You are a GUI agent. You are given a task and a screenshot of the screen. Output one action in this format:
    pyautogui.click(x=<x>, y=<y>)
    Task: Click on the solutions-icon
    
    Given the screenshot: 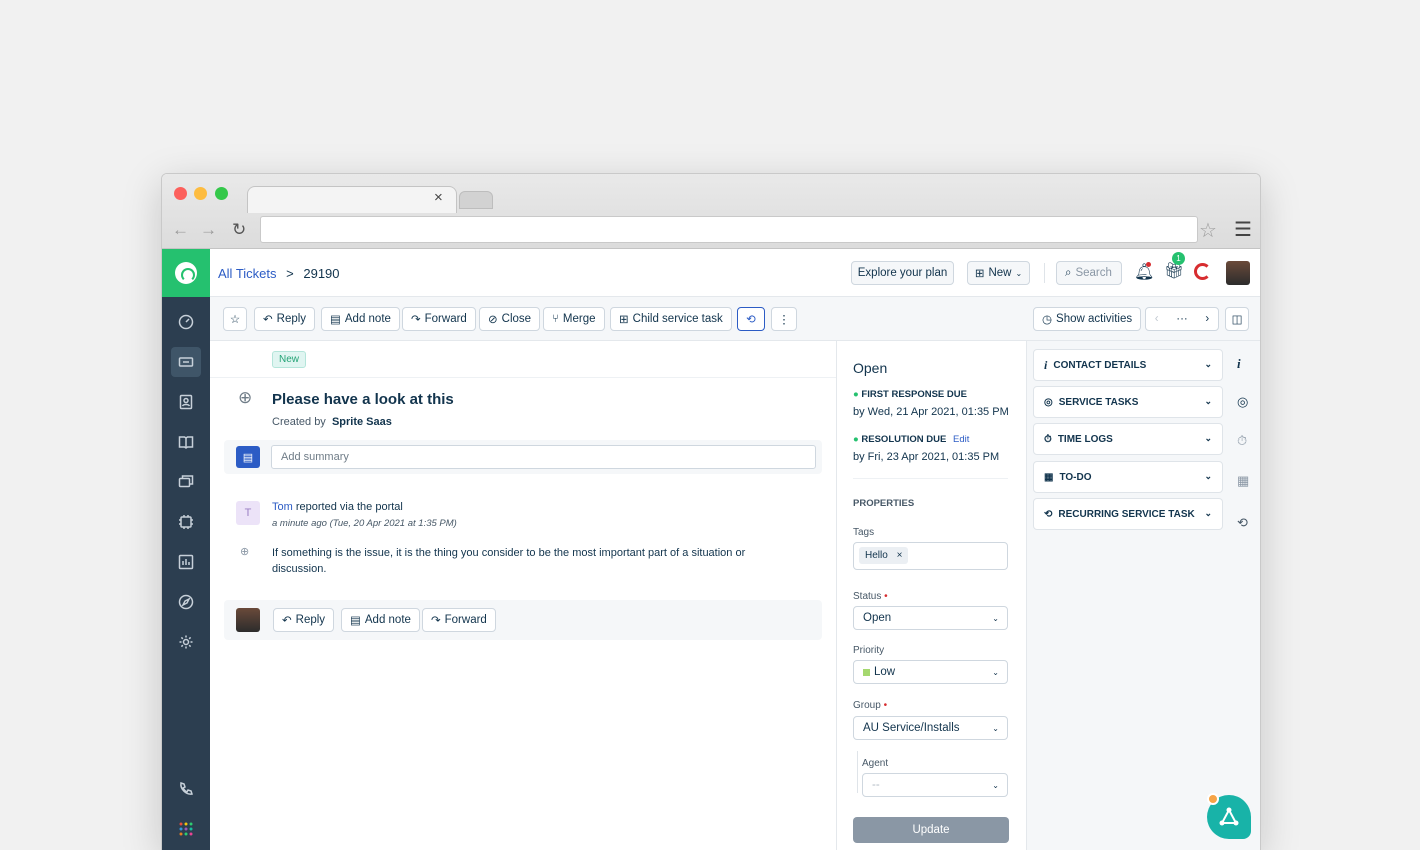 What is the action you would take?
    pyautogui.click(x=186, y=442)
    